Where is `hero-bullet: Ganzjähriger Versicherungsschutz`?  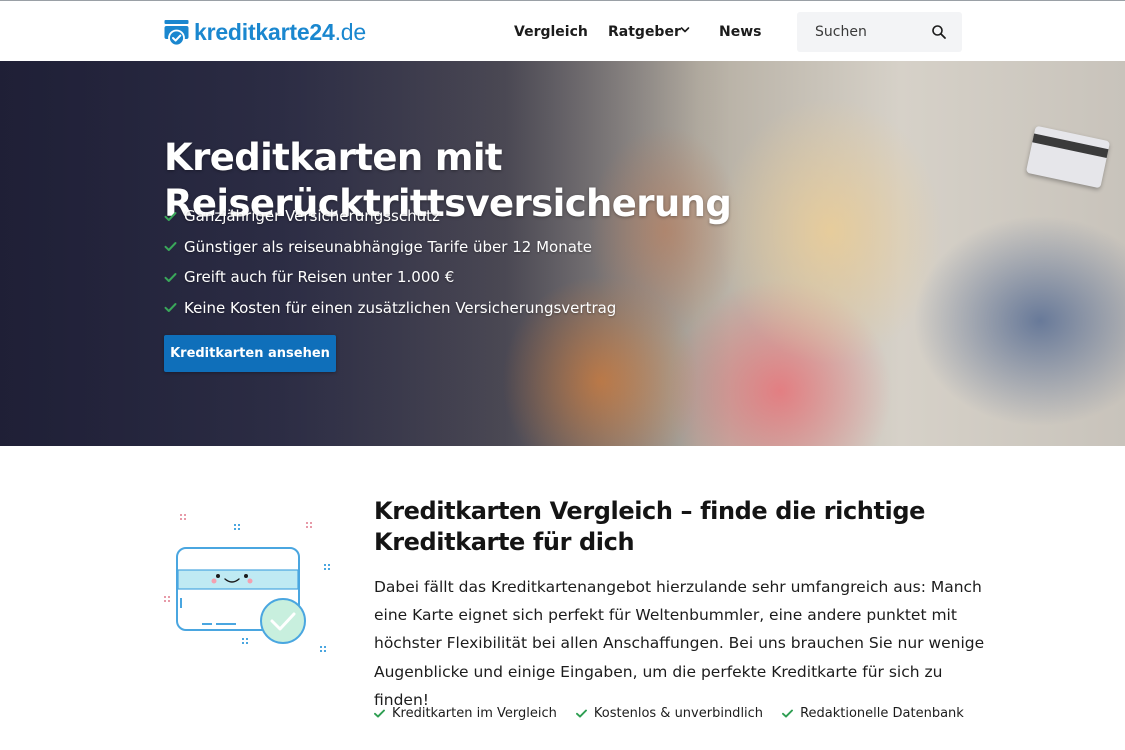
hero-bullet: Ganzjähriger Versicherungsschutz is located at coordinates (390, 216).